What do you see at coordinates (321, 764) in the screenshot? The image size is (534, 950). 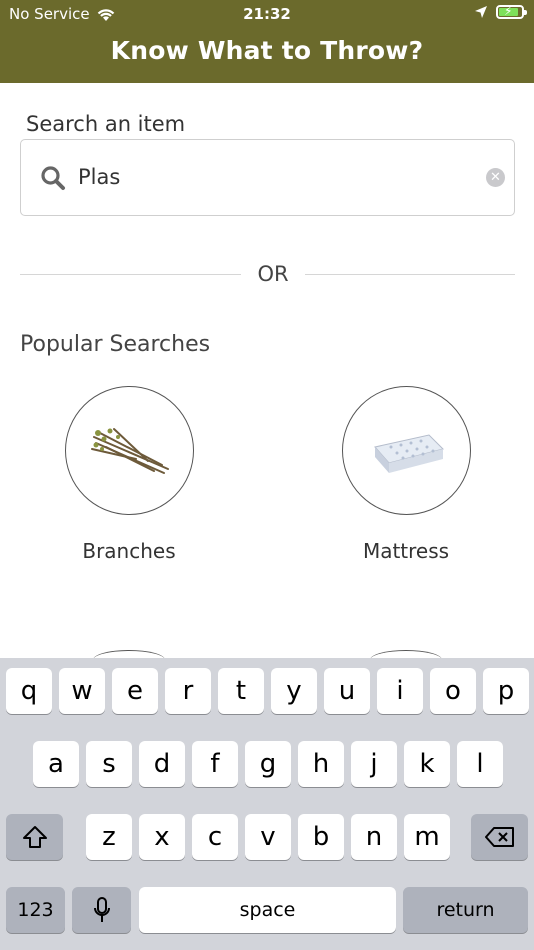 I see `key-h: h` at bounding box center [321, 764].